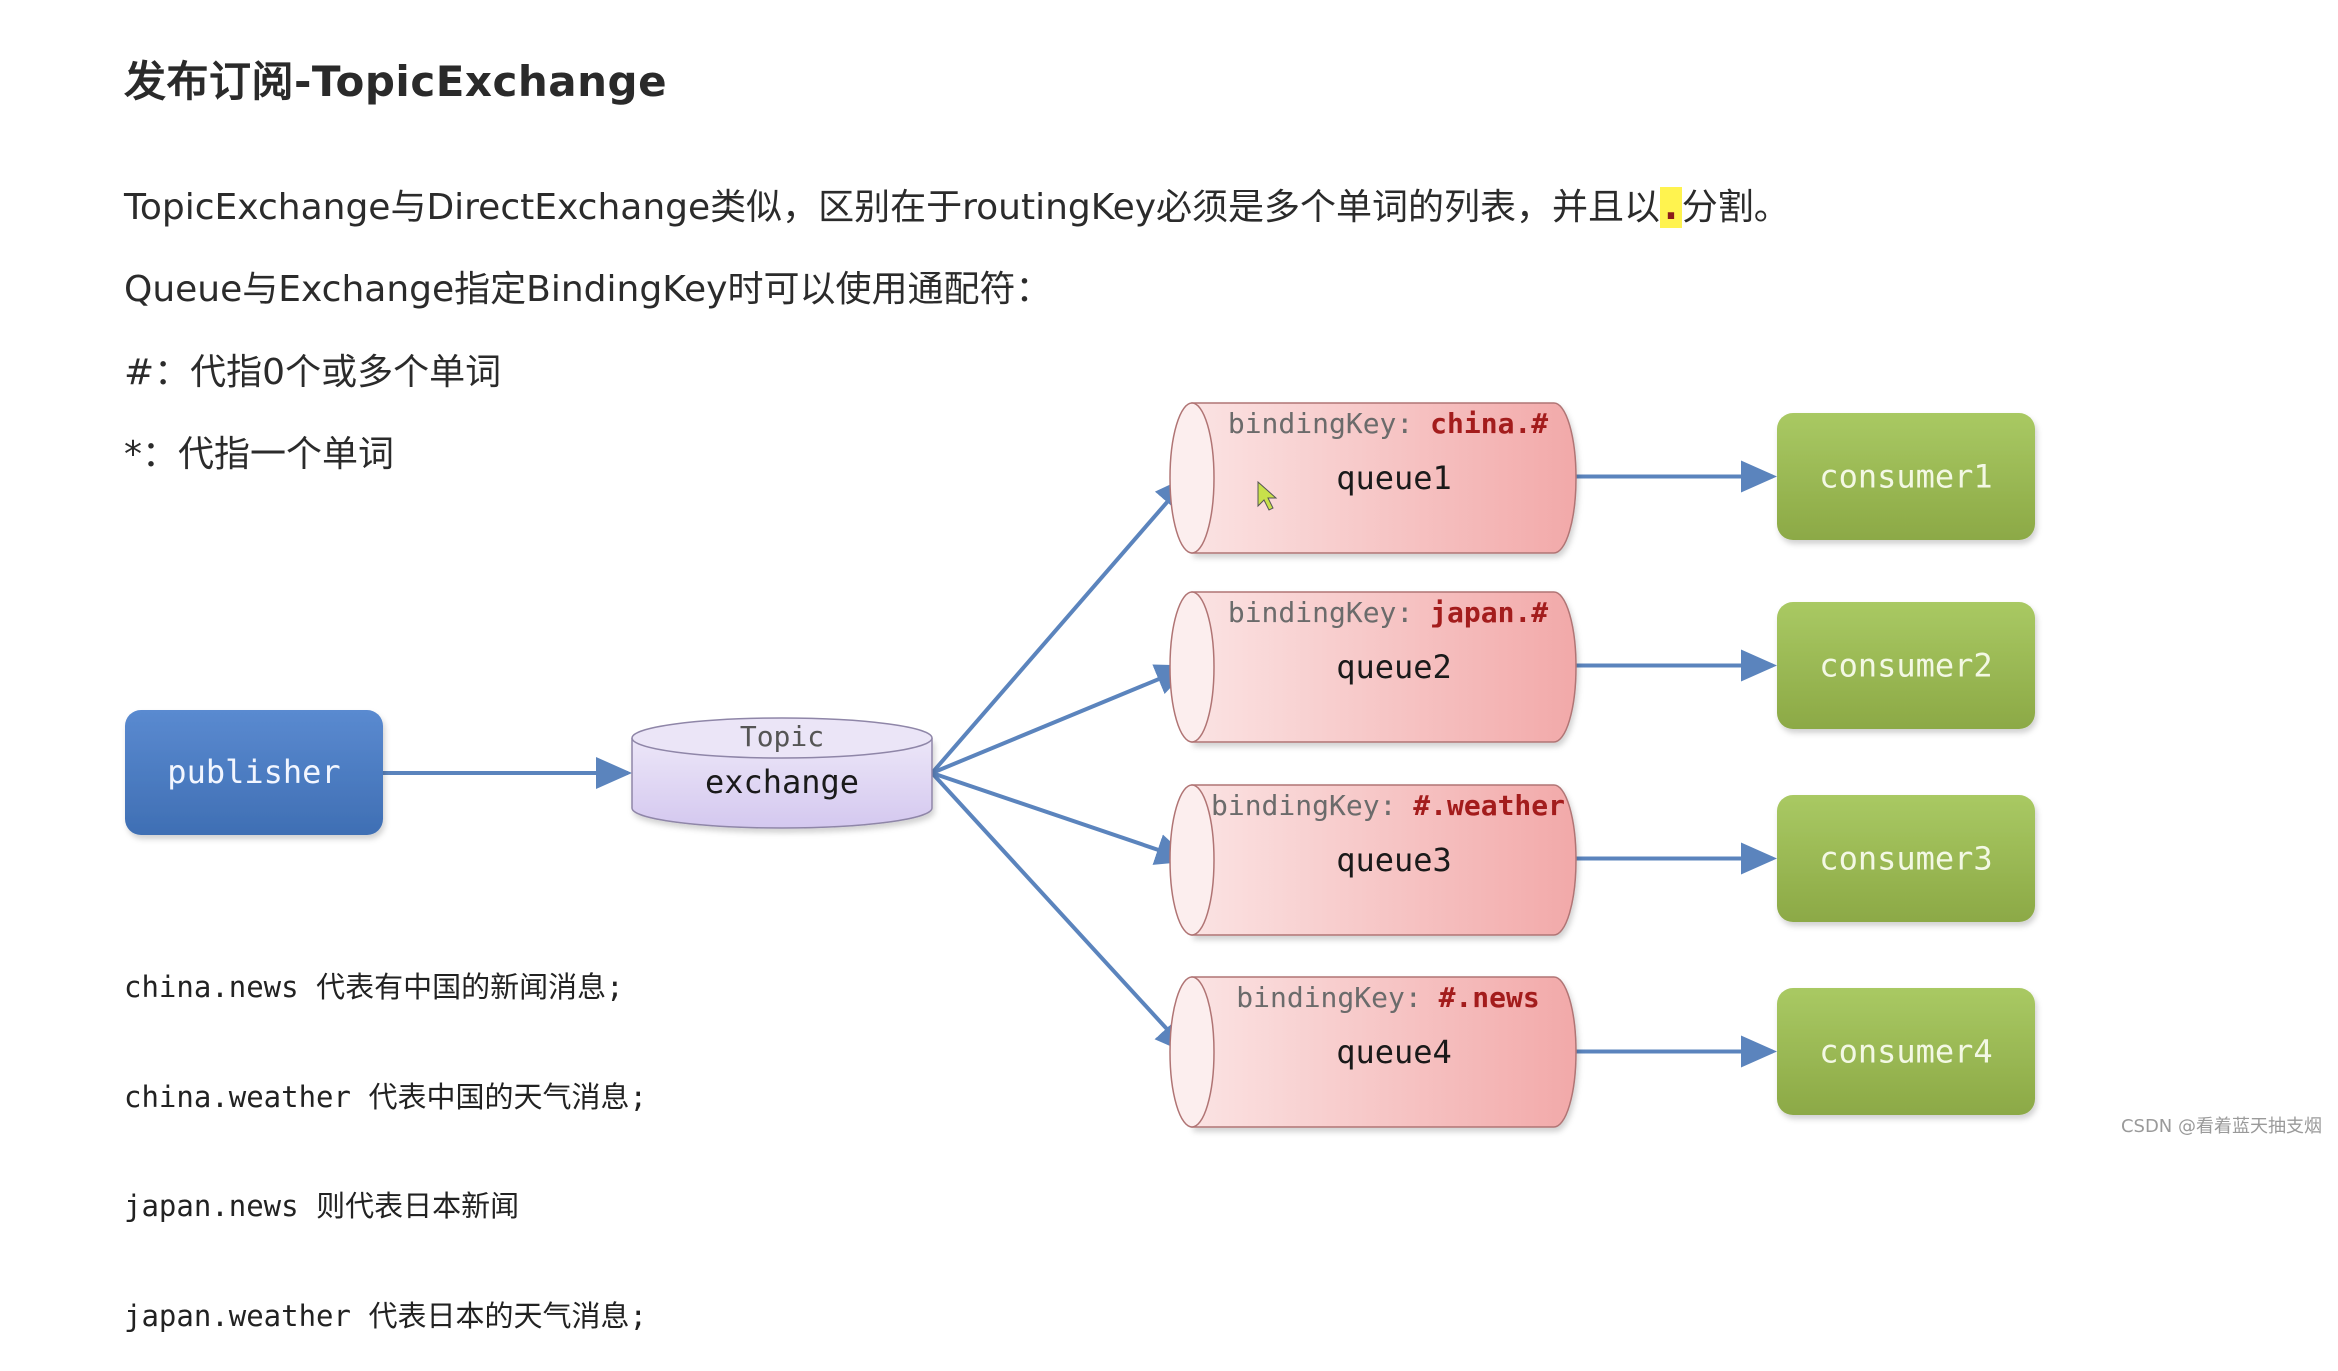 The height and width of the screenshot is (1371, 2338). I want to click on publisher-label: publisher, so click(253, 772).